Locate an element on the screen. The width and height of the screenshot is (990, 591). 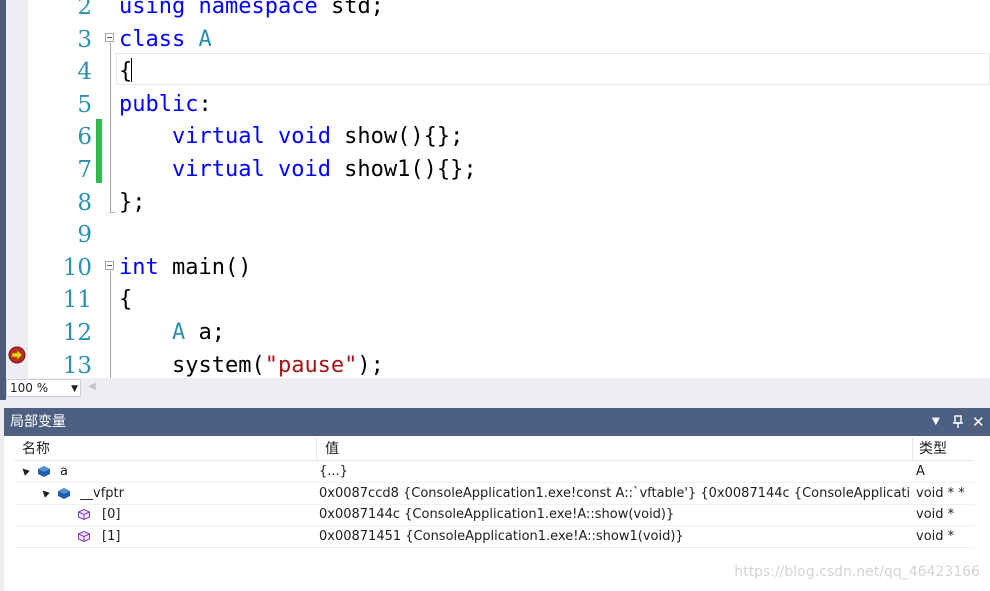
code-line: 4{ is located at coordinates (495, 72).